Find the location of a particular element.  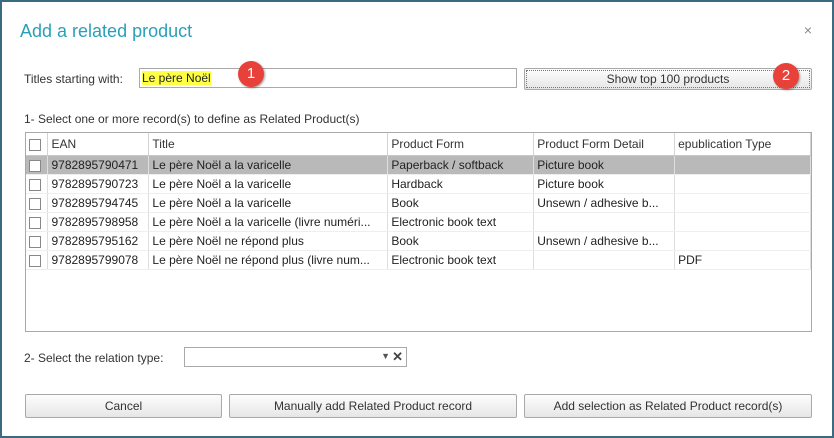

step-badge-1: 1 is located at coordinates (251, 74).